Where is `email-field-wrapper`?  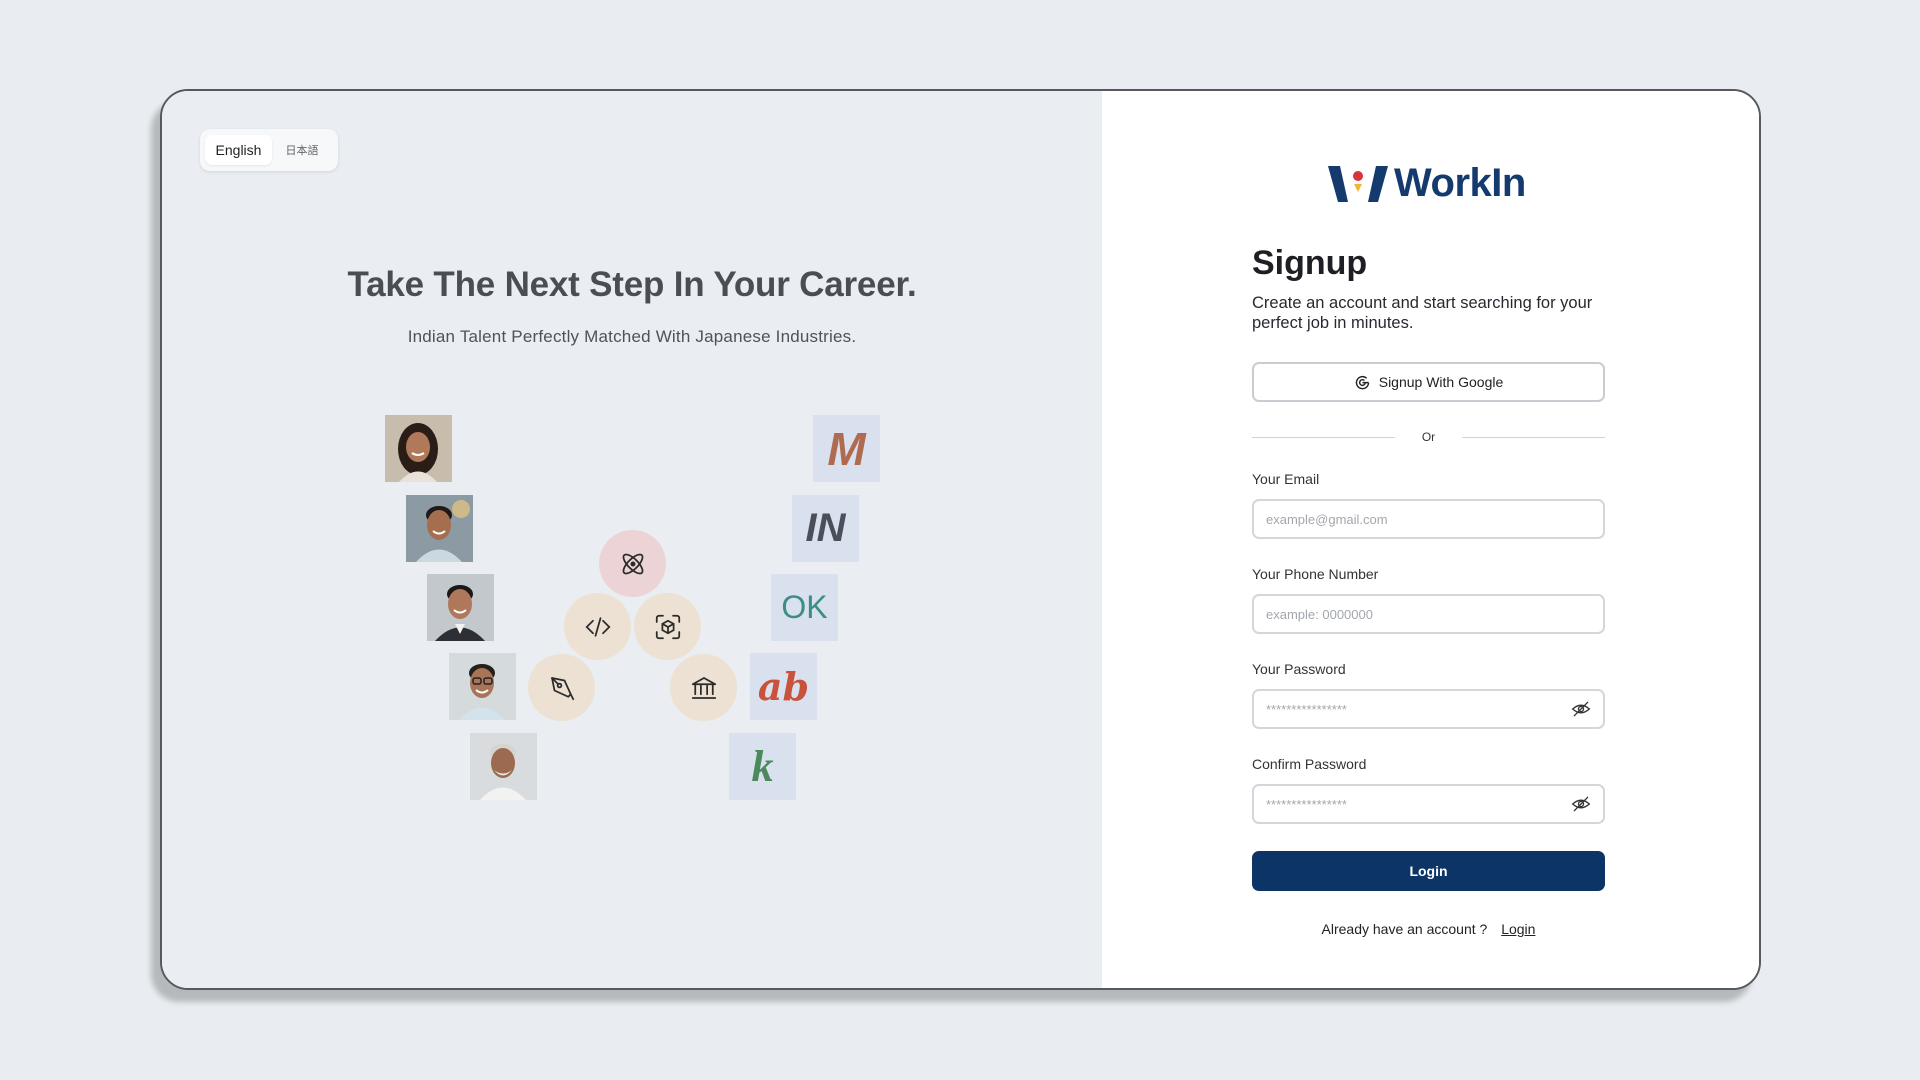
email-field-wrapper is located at coordinates (1428, 519).